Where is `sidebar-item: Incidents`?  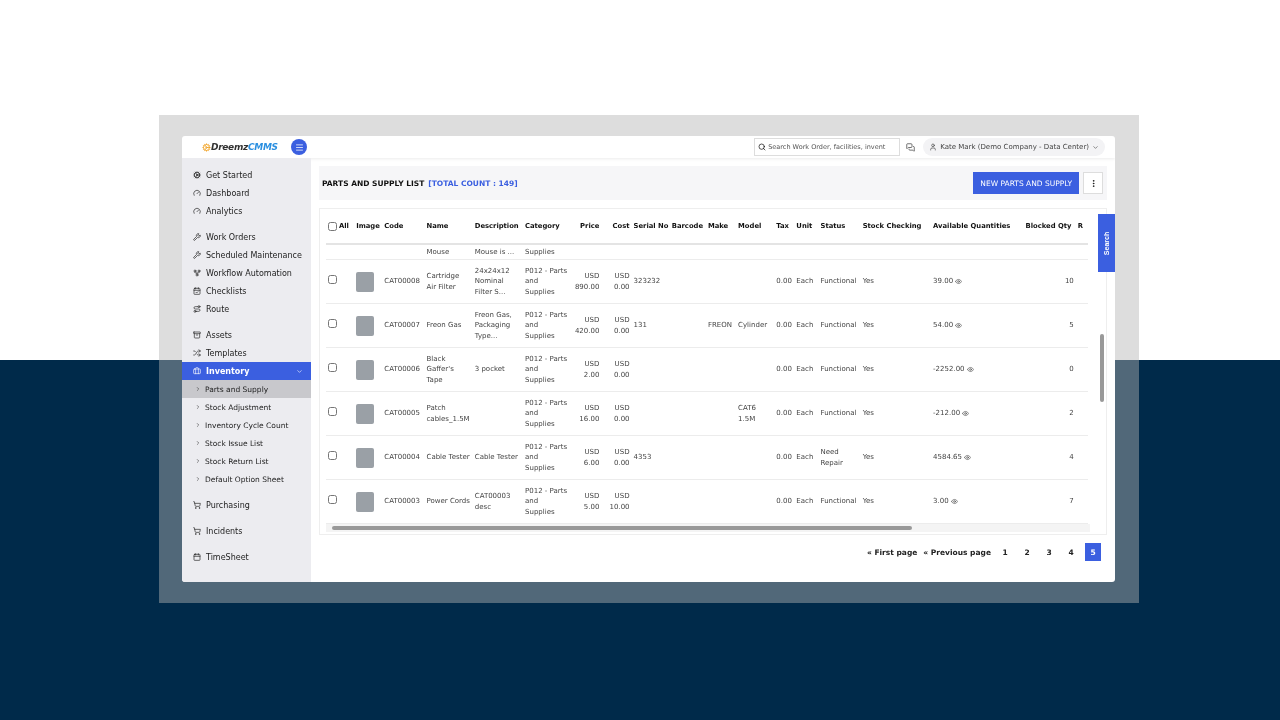 sidebar-item: Incidents is located at coordinates (246, 531).